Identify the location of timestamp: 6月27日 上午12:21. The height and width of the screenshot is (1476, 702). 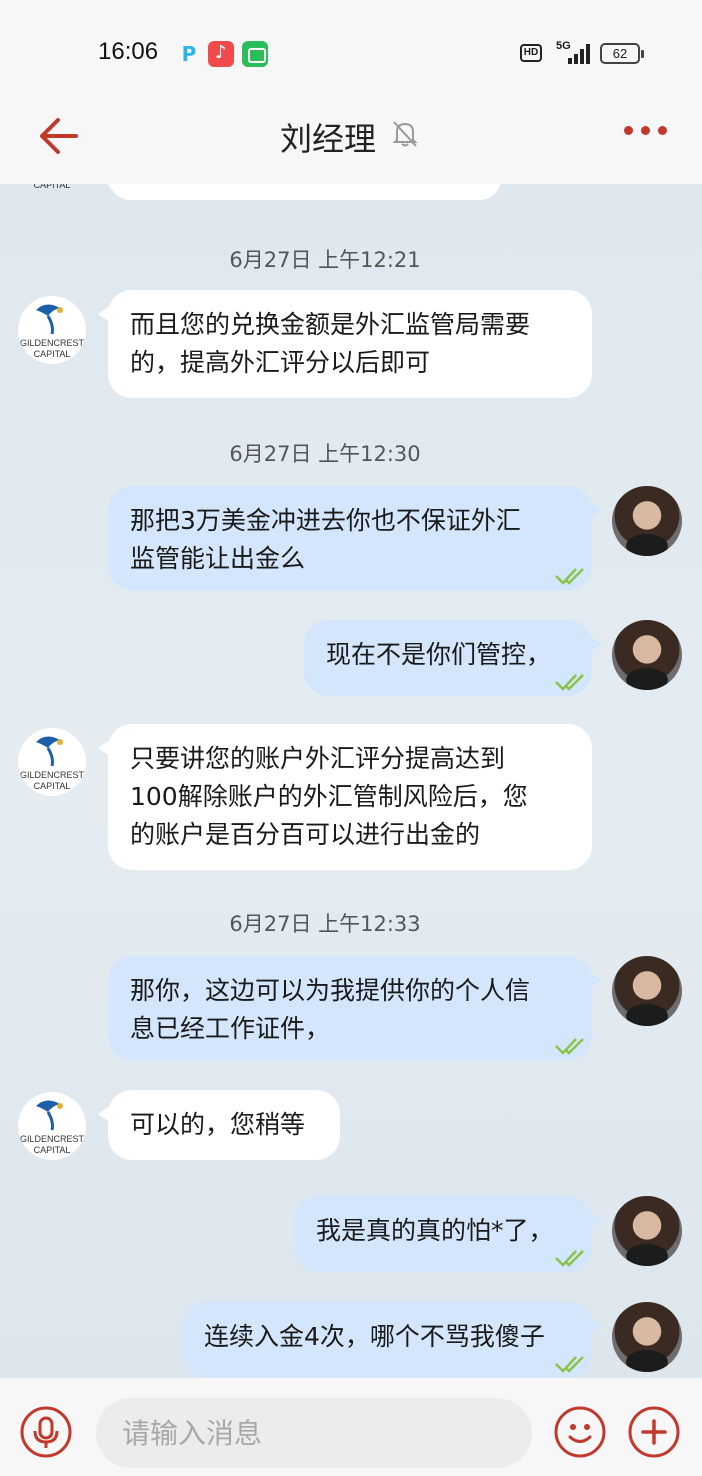
(325, 260).